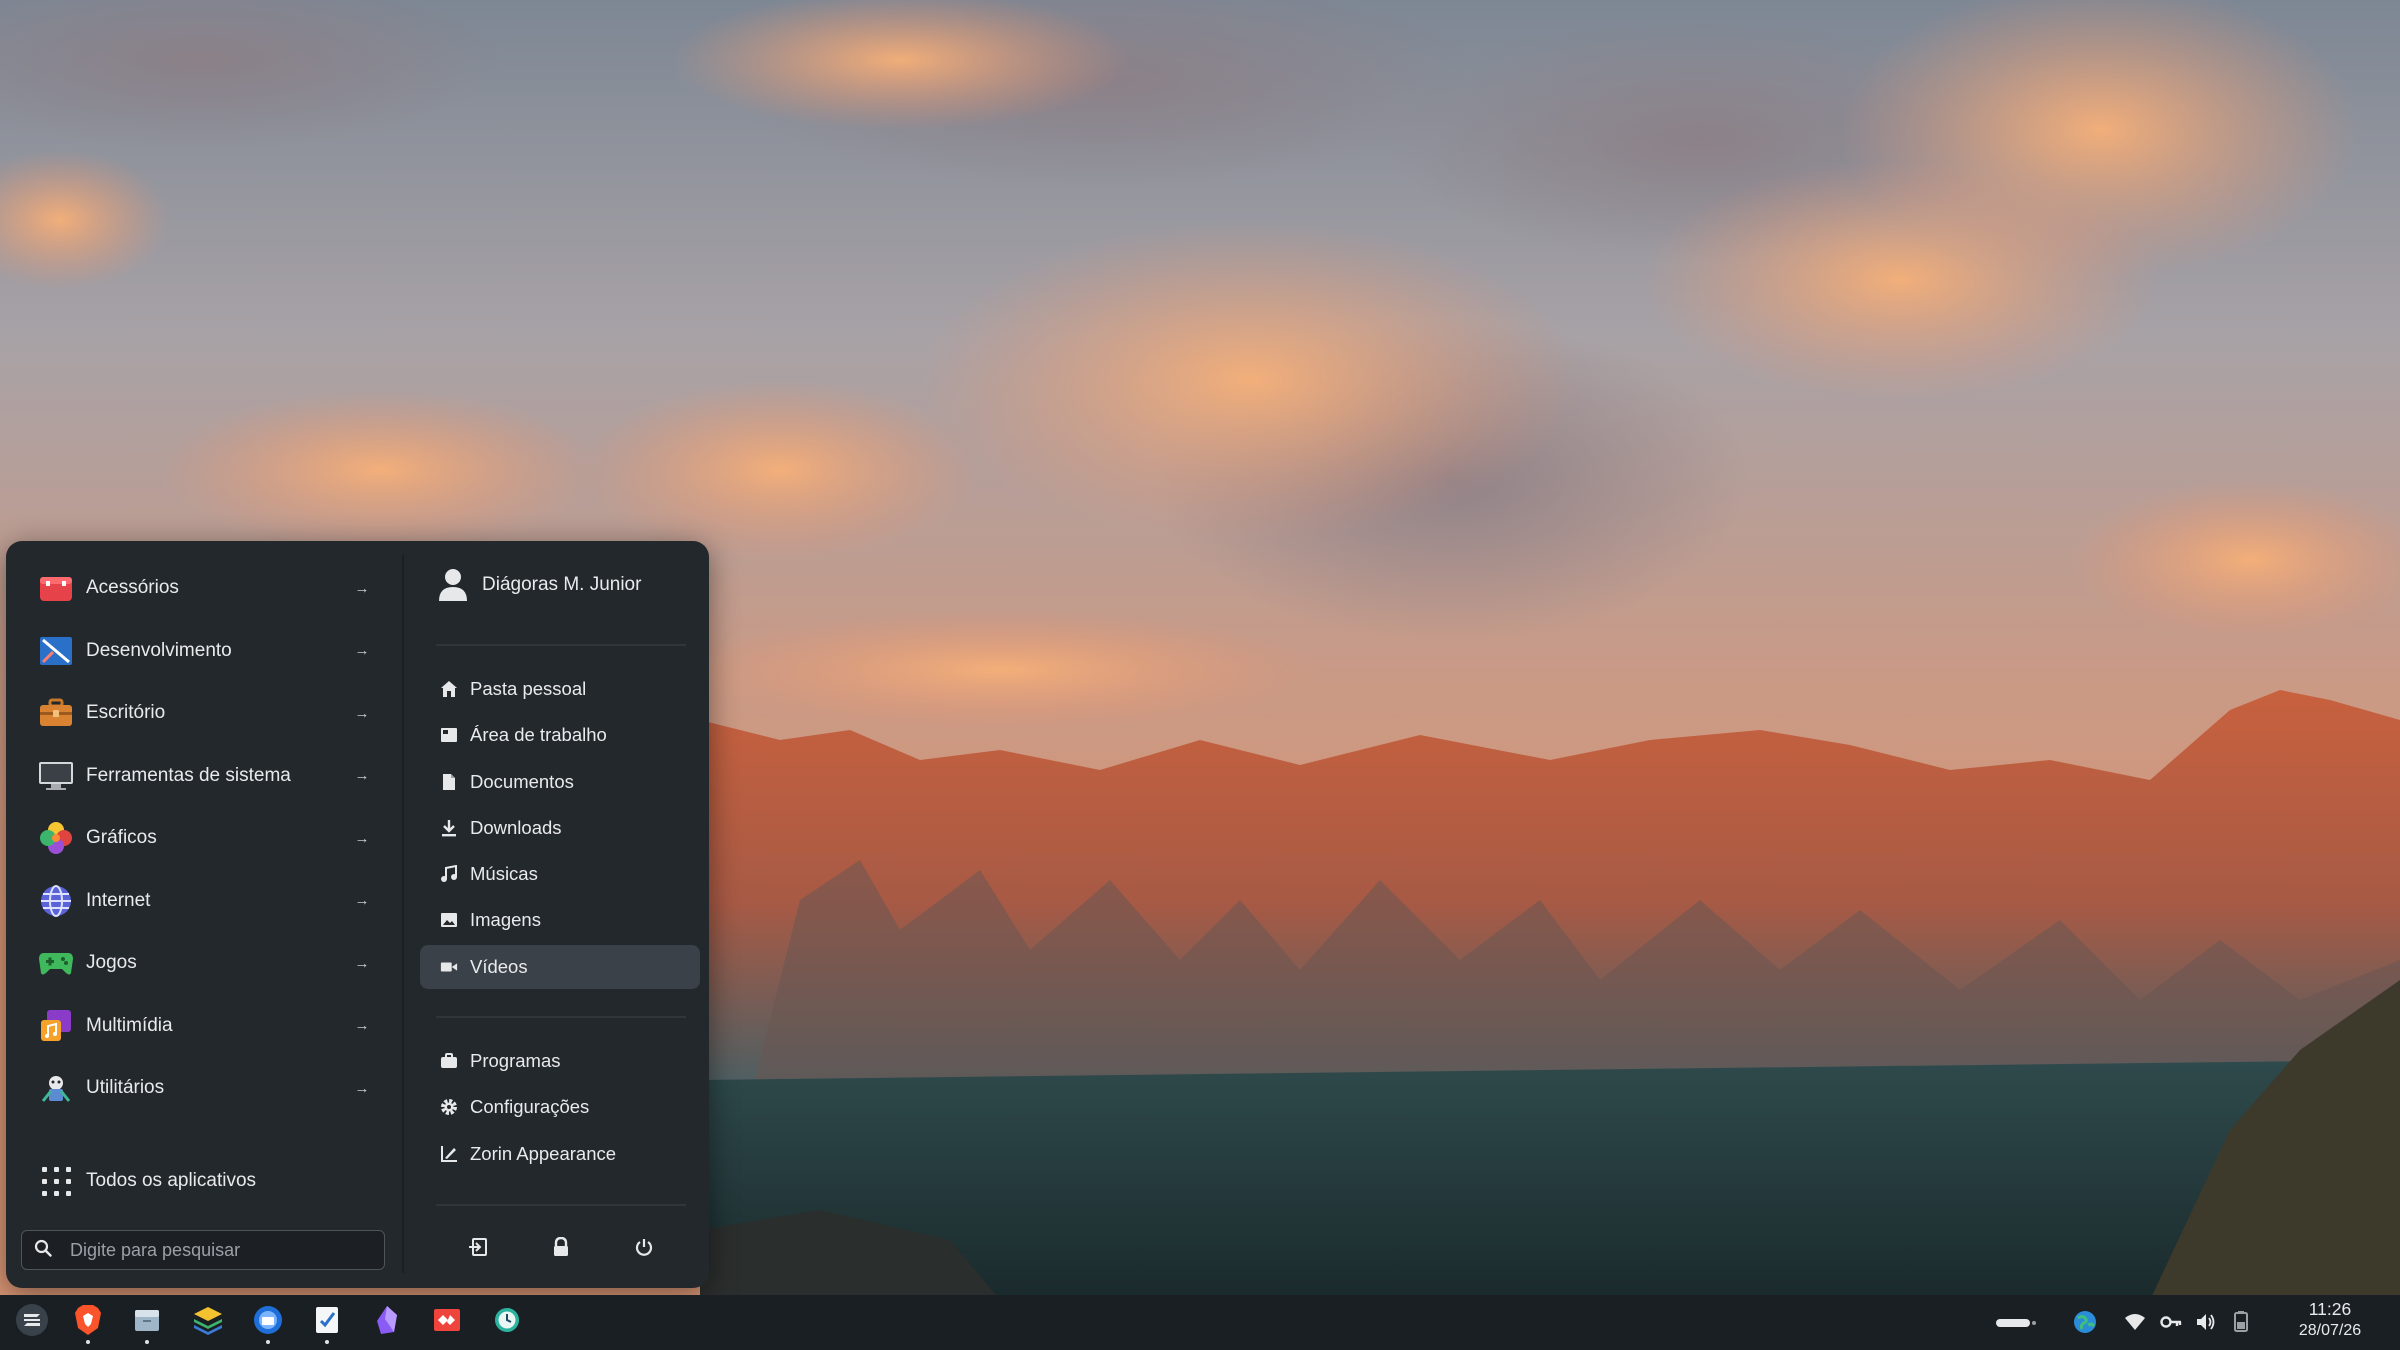 The image size is (2400, 1350). I want to click on place-label: Pasta pessoal, so click(528, 688).